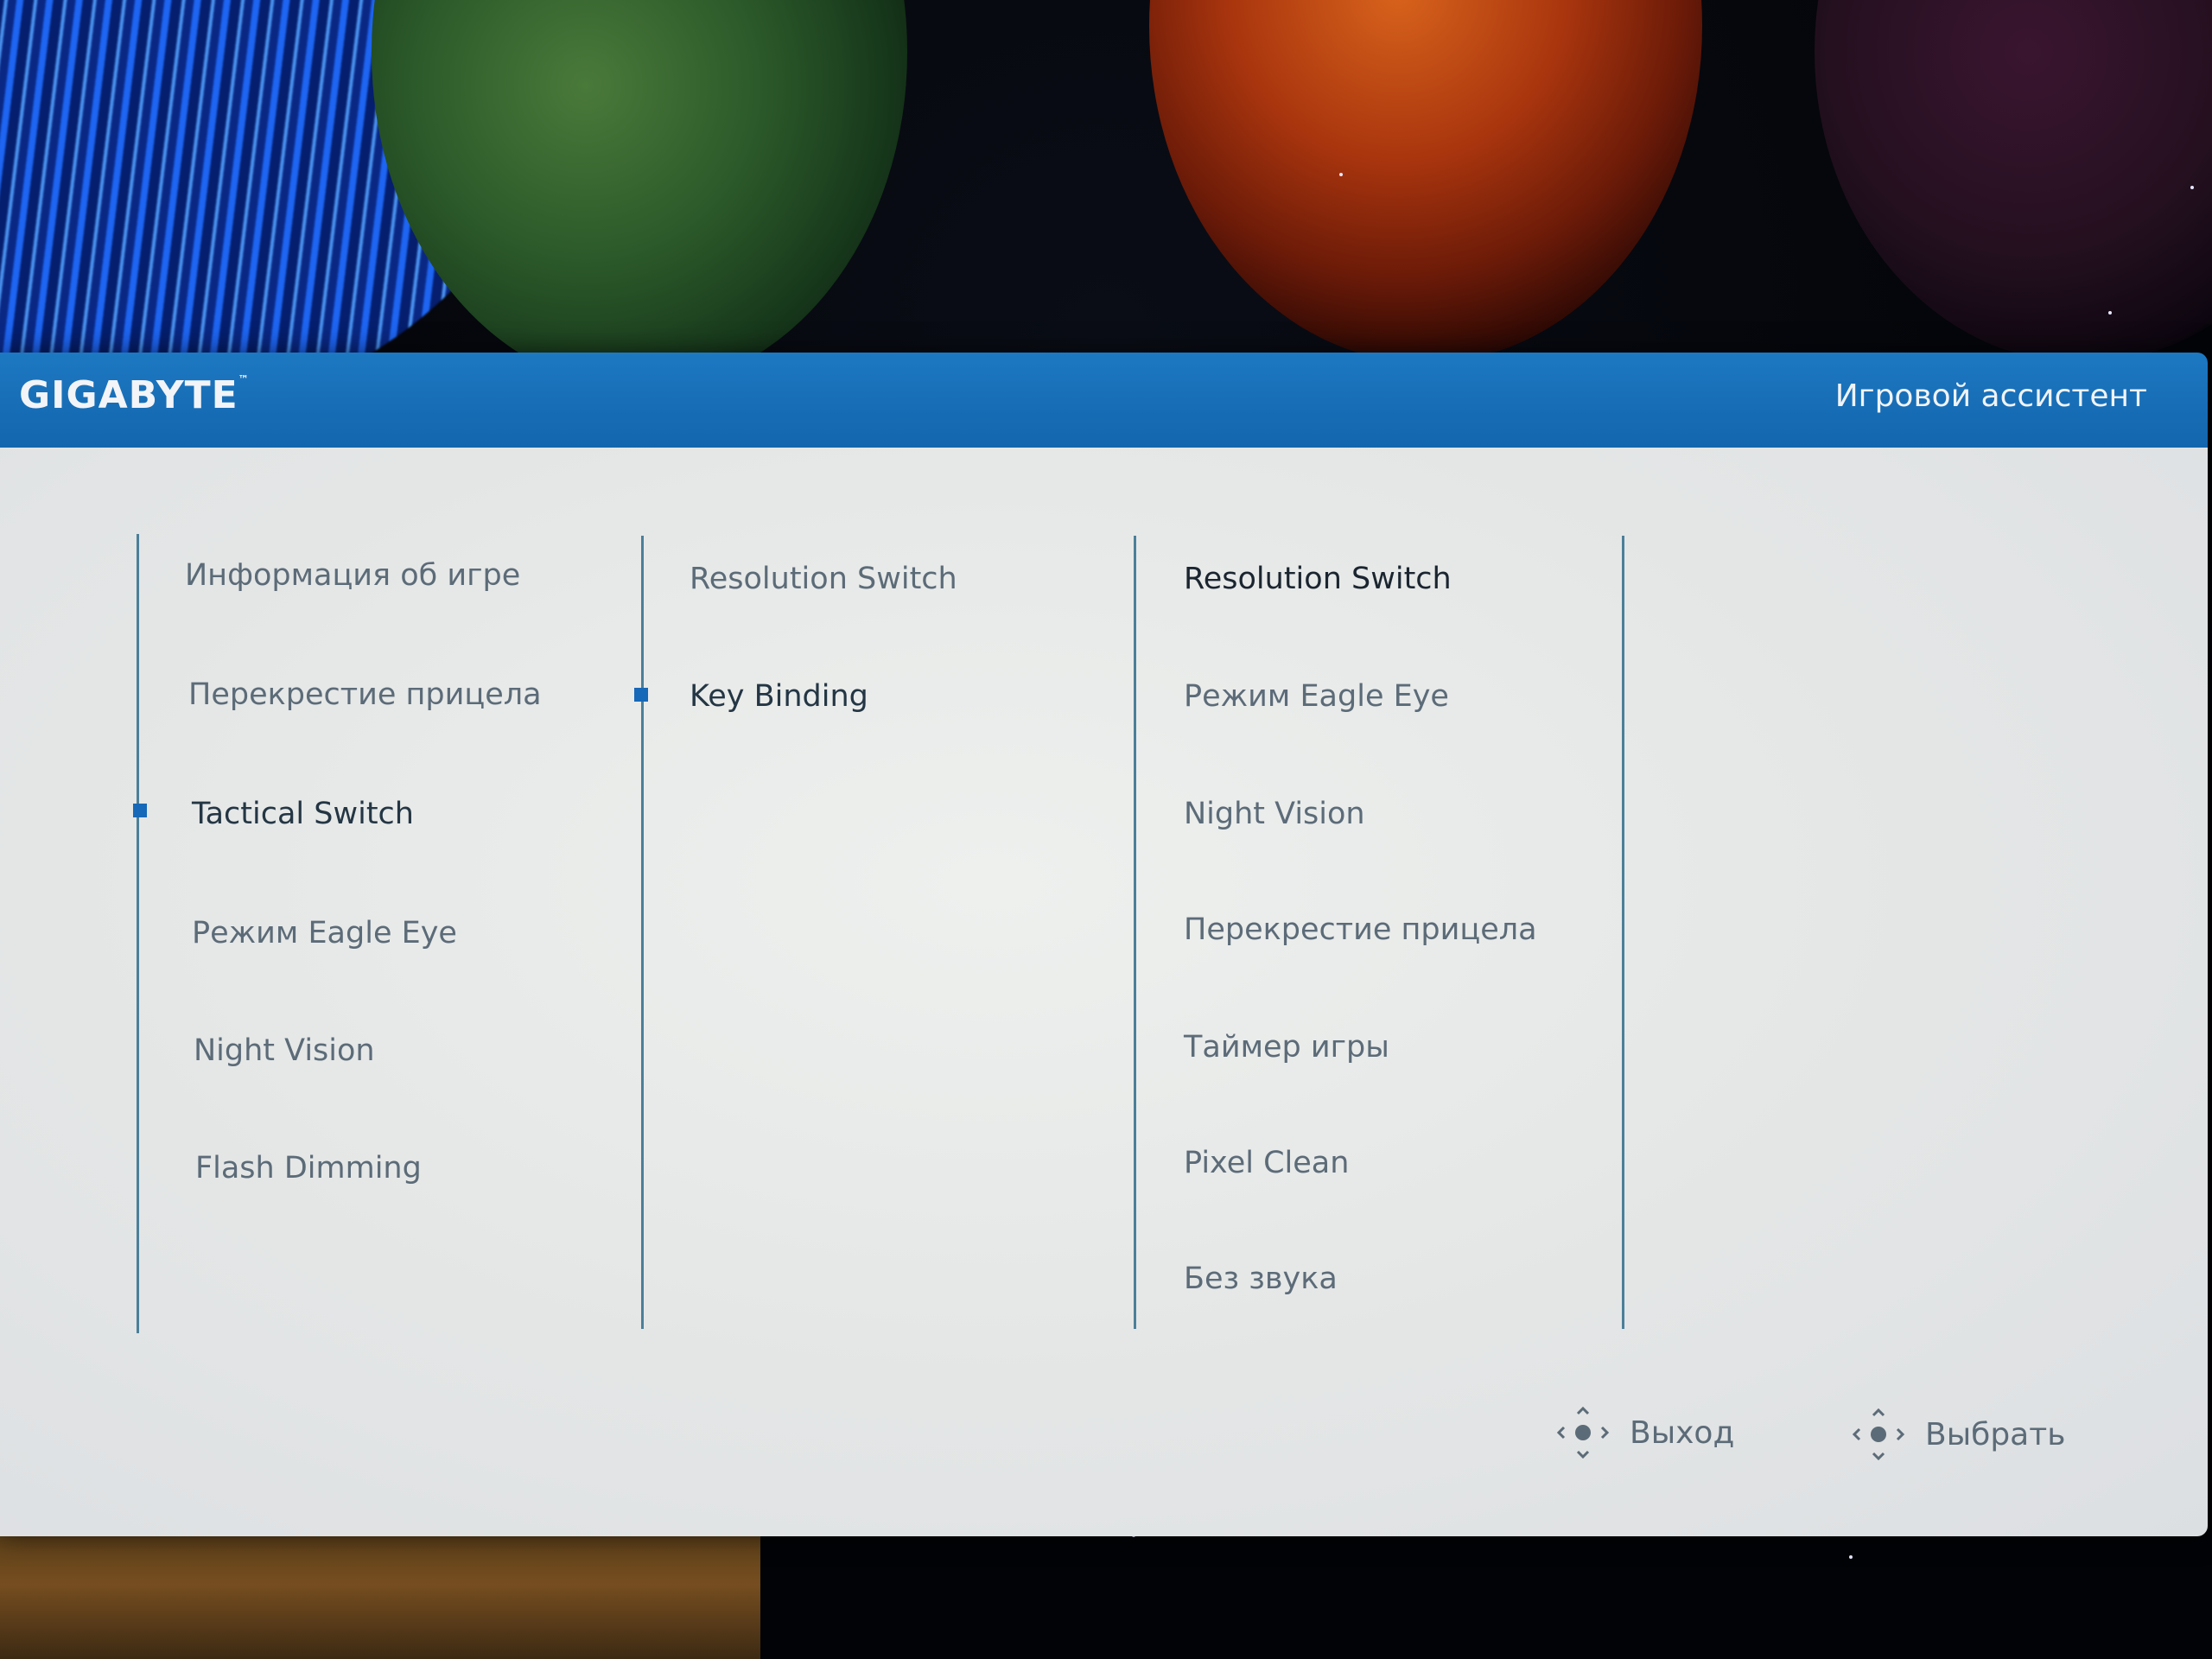 The image size is (2212, 1659). What do you see at coordinates (1682, 1432) in the screenshot?
I see `exit-label: Выход` at bounding box center [1682, 1432].